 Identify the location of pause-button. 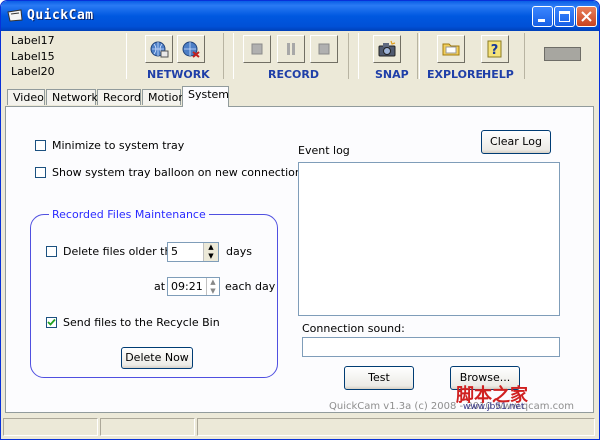
(291, 49).